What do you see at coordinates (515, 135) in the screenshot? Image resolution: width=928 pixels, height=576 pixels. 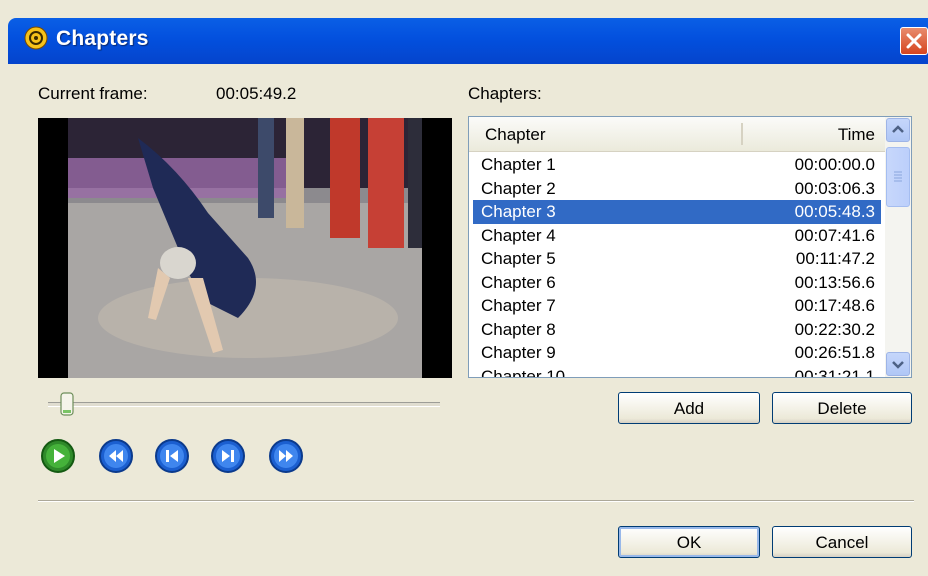 I see `column-header-chapter: Chapter` at bounding box center [515, 135].